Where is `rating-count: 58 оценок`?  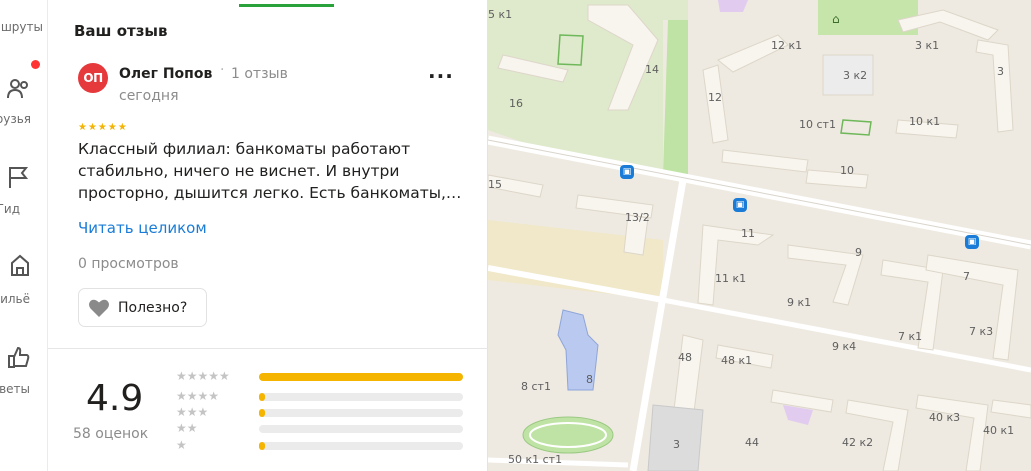 rating-count: 58 оценок is located at coordinates (110, 434).